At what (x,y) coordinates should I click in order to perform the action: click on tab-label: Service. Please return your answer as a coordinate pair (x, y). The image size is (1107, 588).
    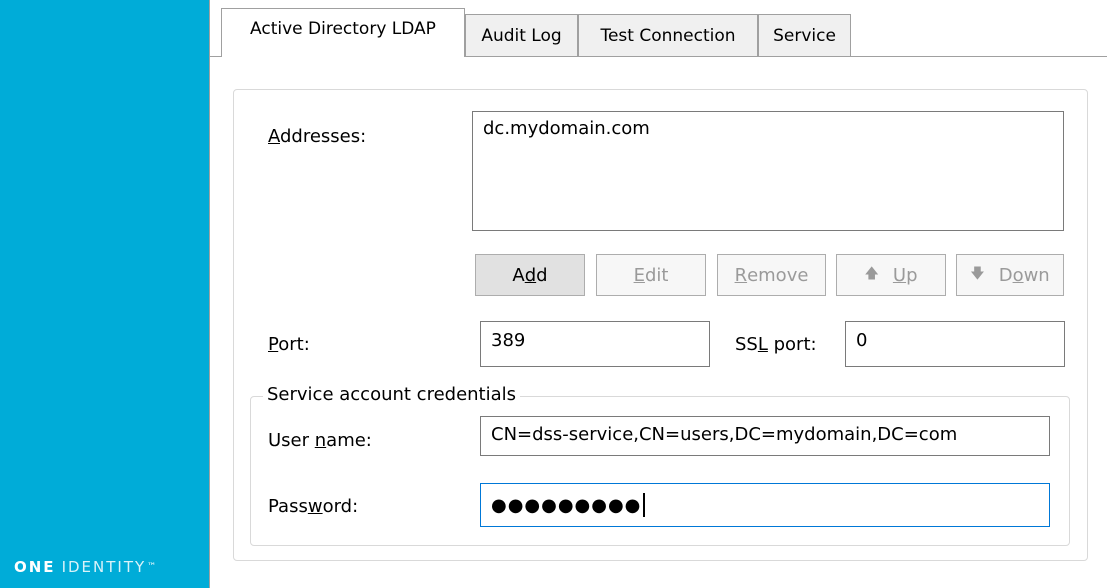
    Looking at the image, I should click on (804, 35).